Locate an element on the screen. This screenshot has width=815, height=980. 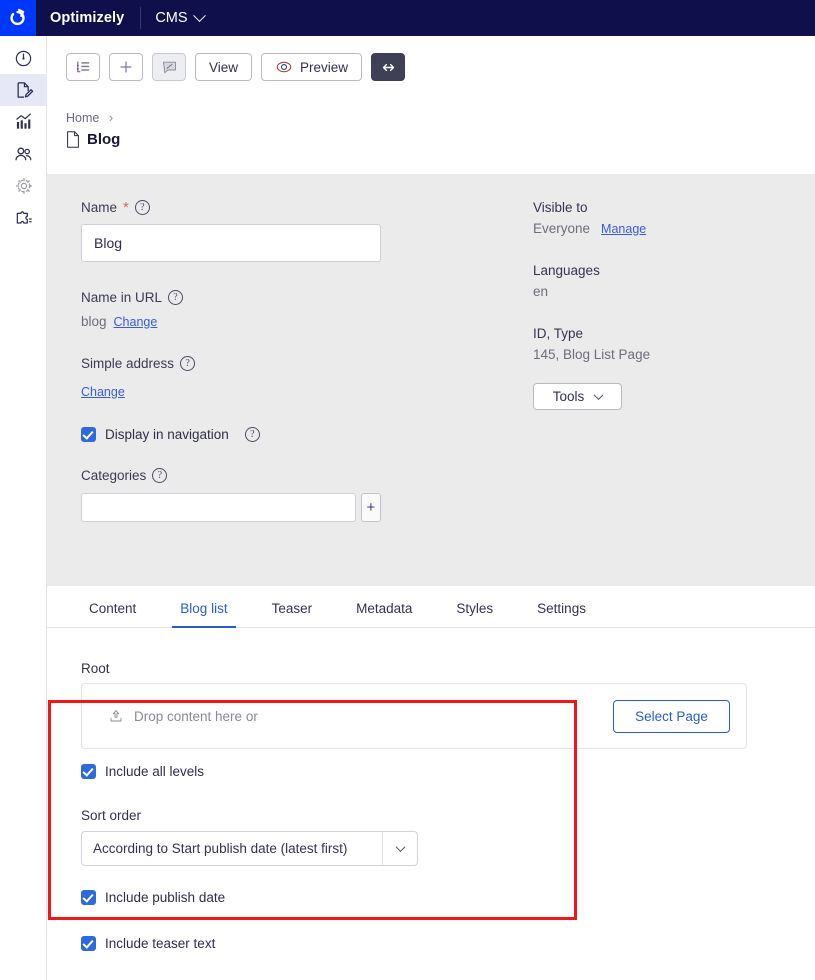
annotate-button is located at coordinates (169, 67).